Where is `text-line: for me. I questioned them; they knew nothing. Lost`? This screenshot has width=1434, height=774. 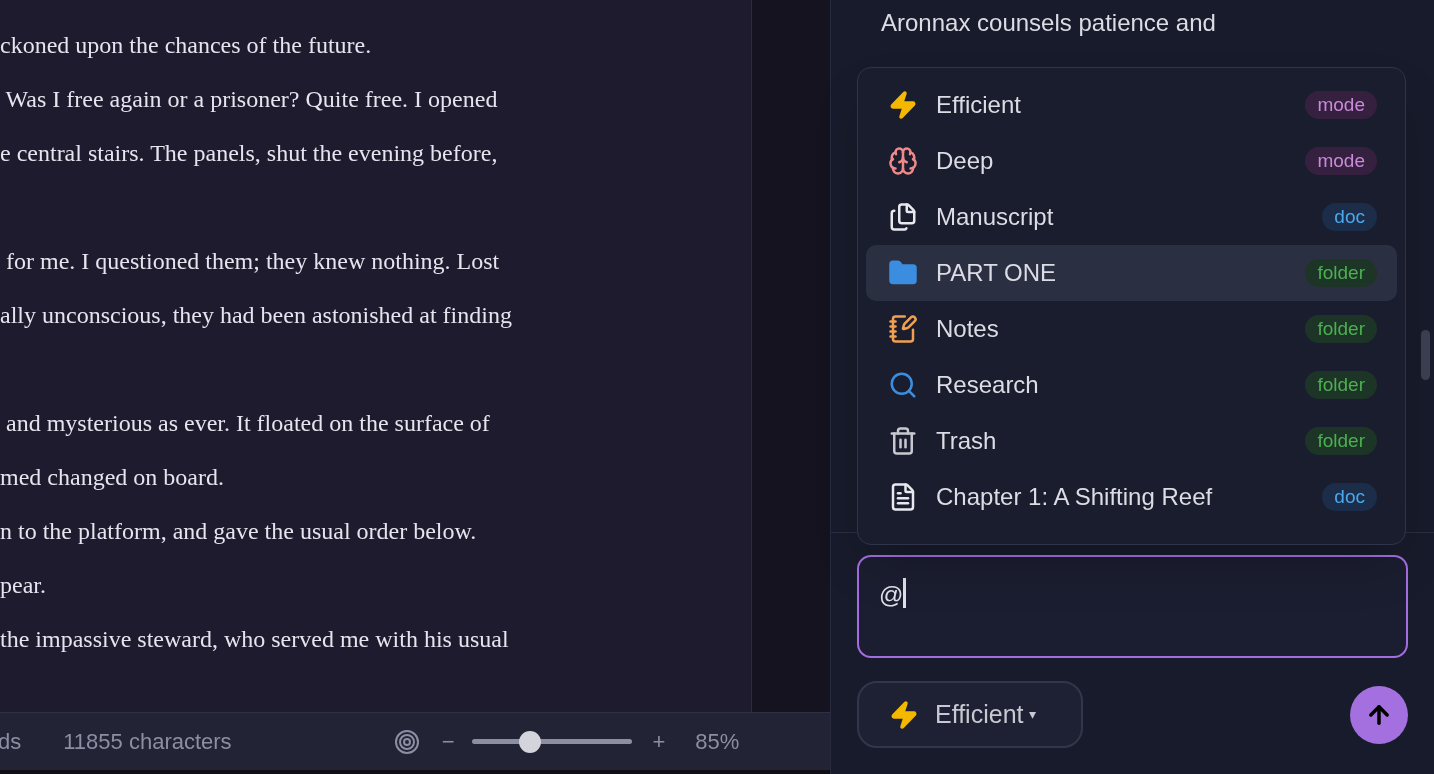 text-line: for me. I questioned them; they knew nothing. Lost is located at coordinates (252, 261).